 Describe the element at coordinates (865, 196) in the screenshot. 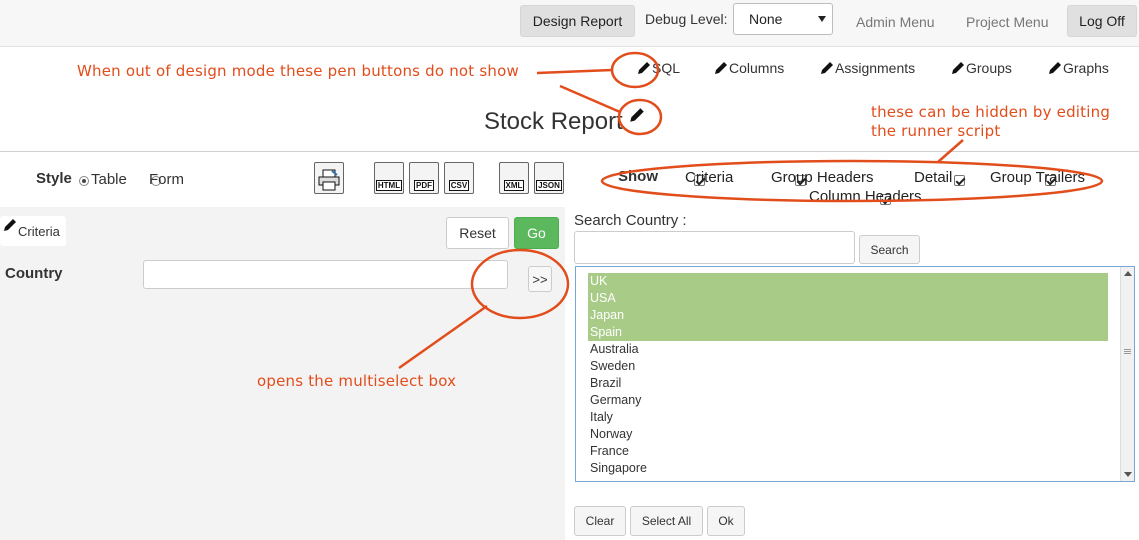

I see `show-column-headers-label: Column Headers` at that location.